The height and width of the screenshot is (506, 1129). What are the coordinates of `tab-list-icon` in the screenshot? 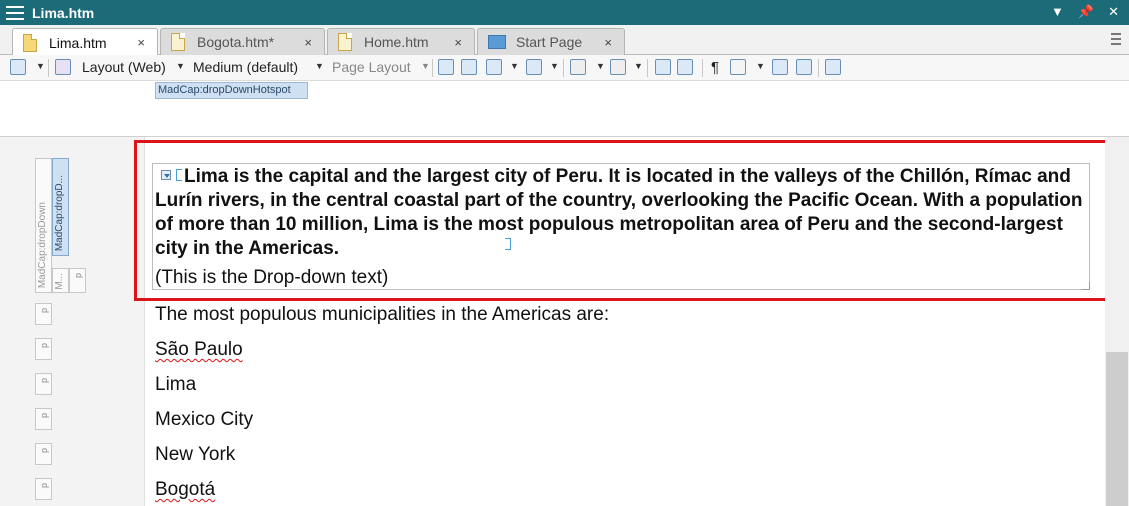 It's located at (1116, 39).